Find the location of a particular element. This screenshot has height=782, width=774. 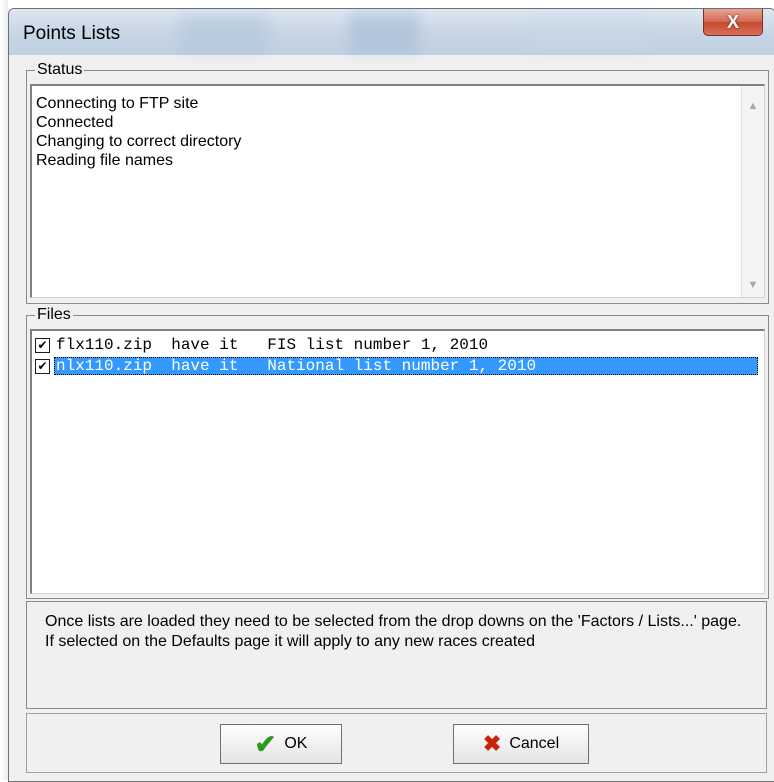

close-button: X is located at coordinates (733, 22).